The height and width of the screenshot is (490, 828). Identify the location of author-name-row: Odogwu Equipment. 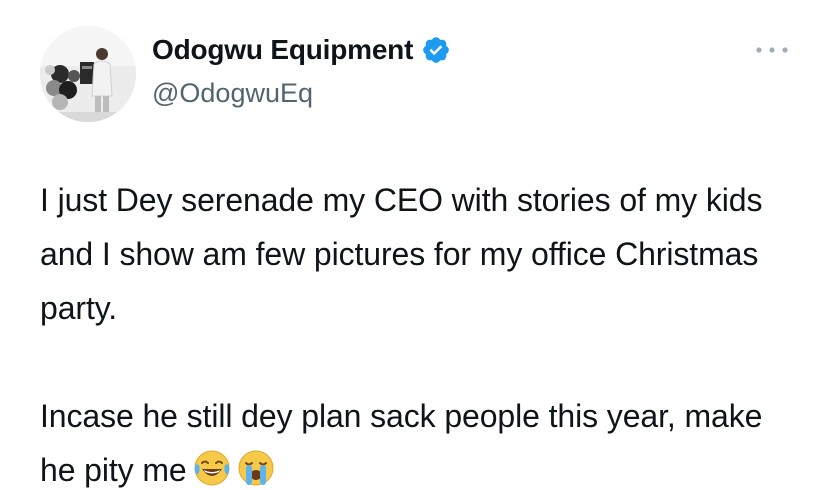
(301, 50).